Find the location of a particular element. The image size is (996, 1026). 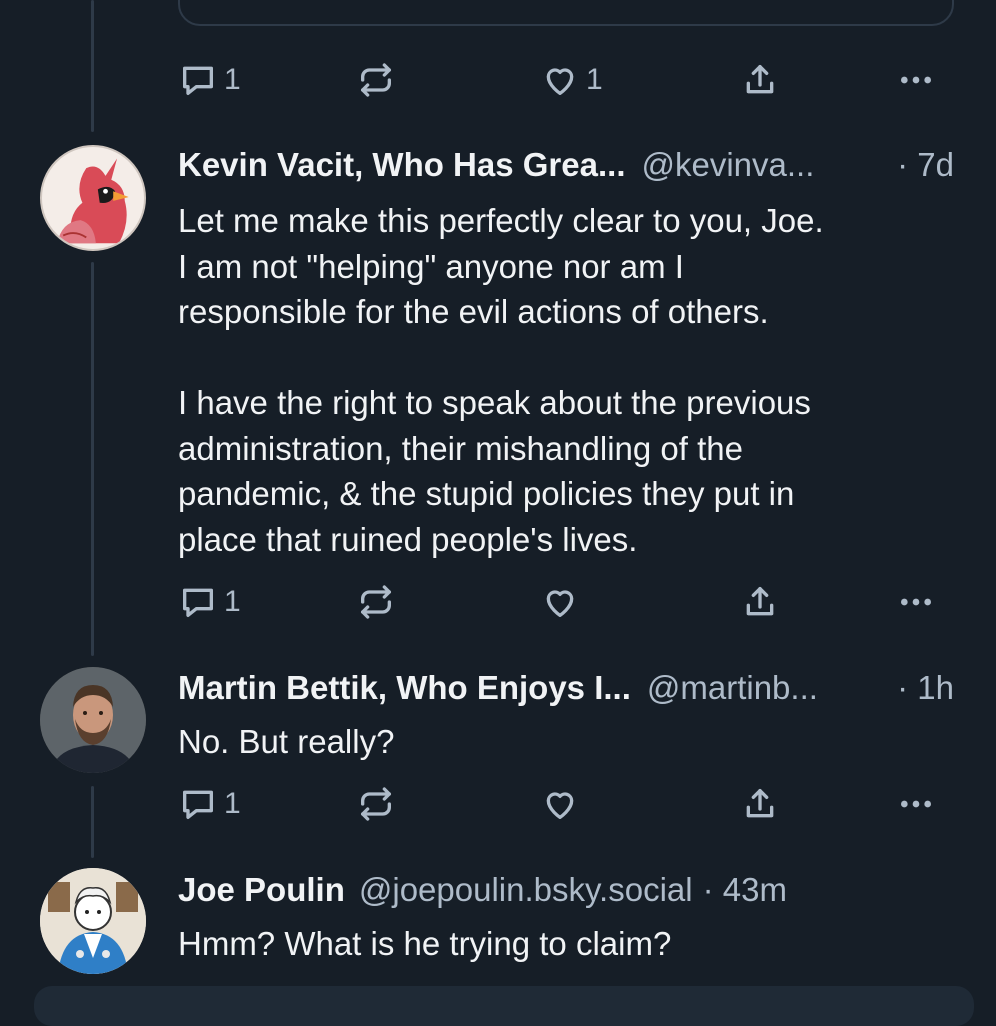

post-text: Hmm? What is he trying to claim? is located at coordinates (425, 943).